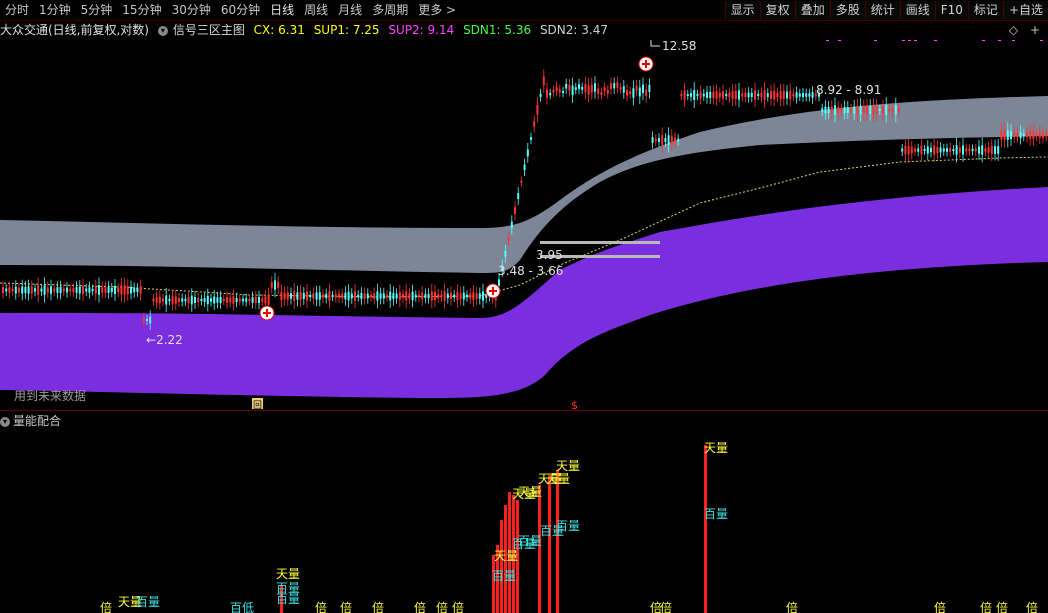 This screenshot has height=613, width=1048. What do you see at coordinates (742, 10) in the screenshot?
I see `display-button: 显示` at bounding box center [742, 10].